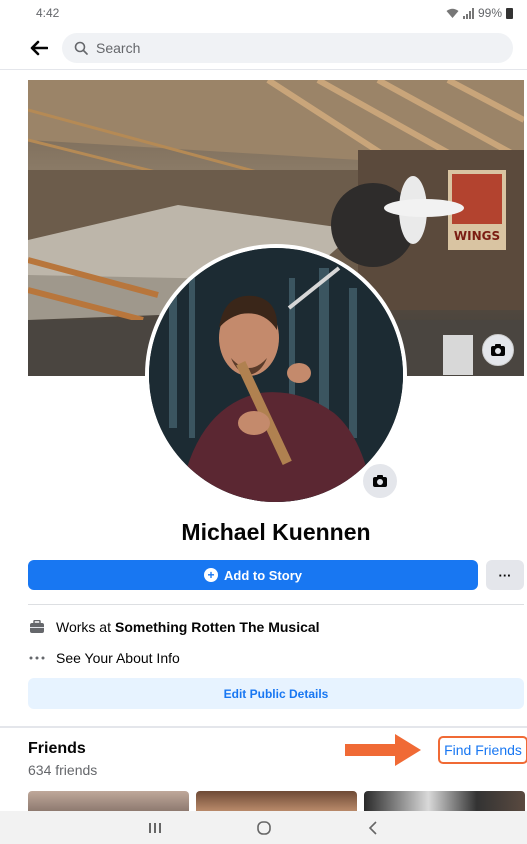  I want to click on back-button, so click(39, 48).